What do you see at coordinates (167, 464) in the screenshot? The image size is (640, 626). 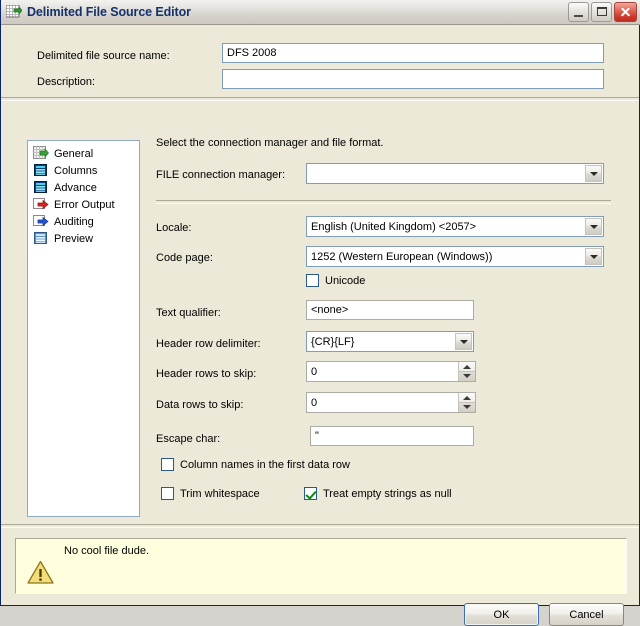 I see `column-names-checkbox` at bounding box center [167, 464].